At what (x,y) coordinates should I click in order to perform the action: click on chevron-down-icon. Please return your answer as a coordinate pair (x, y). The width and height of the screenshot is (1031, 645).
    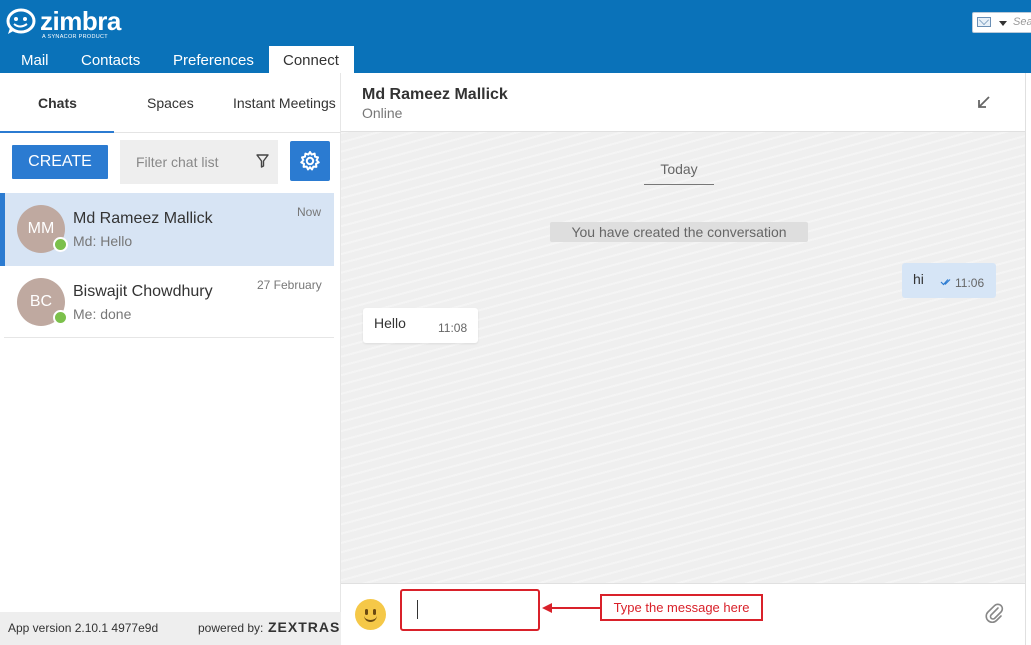
    Looking at the image, I should click on (1003, 23).